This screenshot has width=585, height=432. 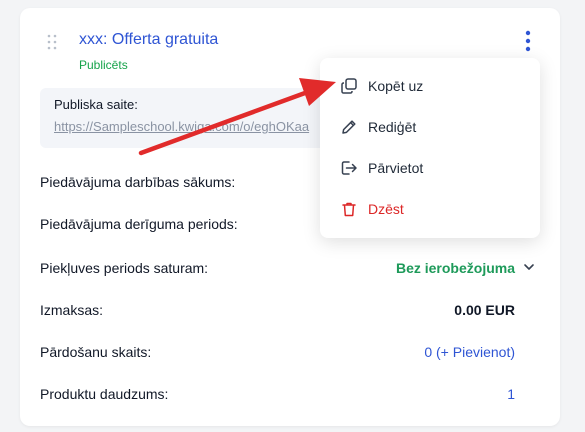 What do you see at coordinates (430, 86) in the screenshot?
I see `menu-item-copy-to: Kopēt uz` at bounding box center [430, 86].